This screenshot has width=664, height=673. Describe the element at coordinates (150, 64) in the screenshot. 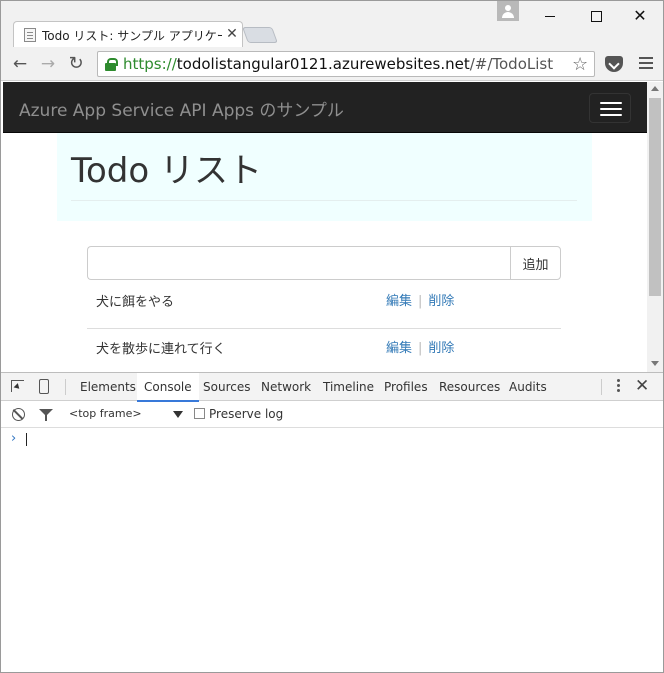

I see `url-scheme: https://` at that location.